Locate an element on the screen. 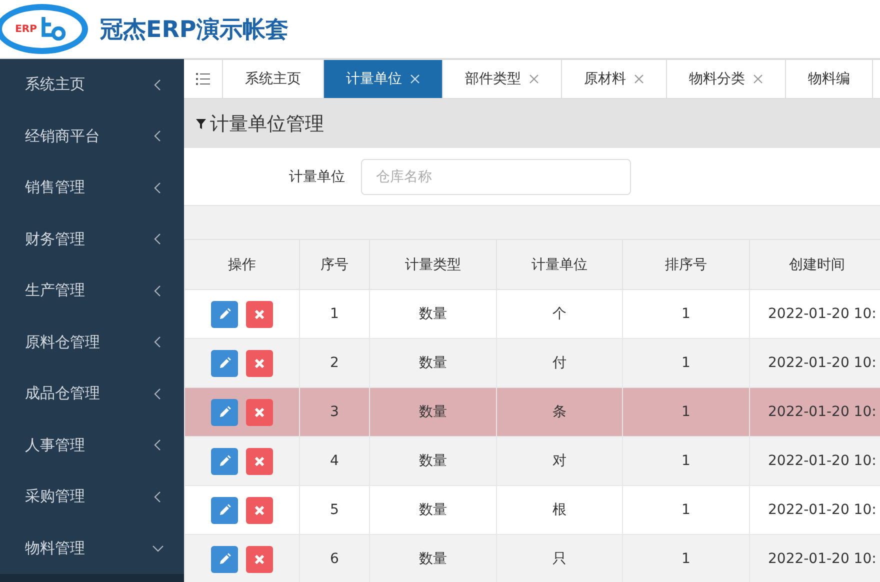 This screenshot has height=582, width=880. table-cell: 2 is located at coordinates (335, 363).